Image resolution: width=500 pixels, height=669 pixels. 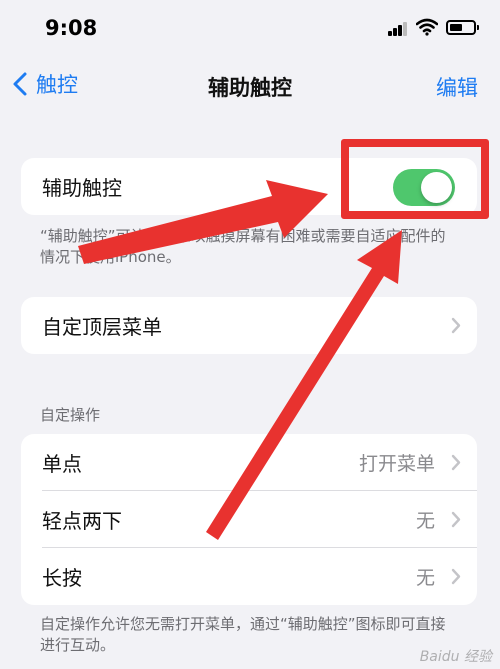 I want to click on top-level-menu-row: 自定顶层菜单, so click(x=249, y=325).